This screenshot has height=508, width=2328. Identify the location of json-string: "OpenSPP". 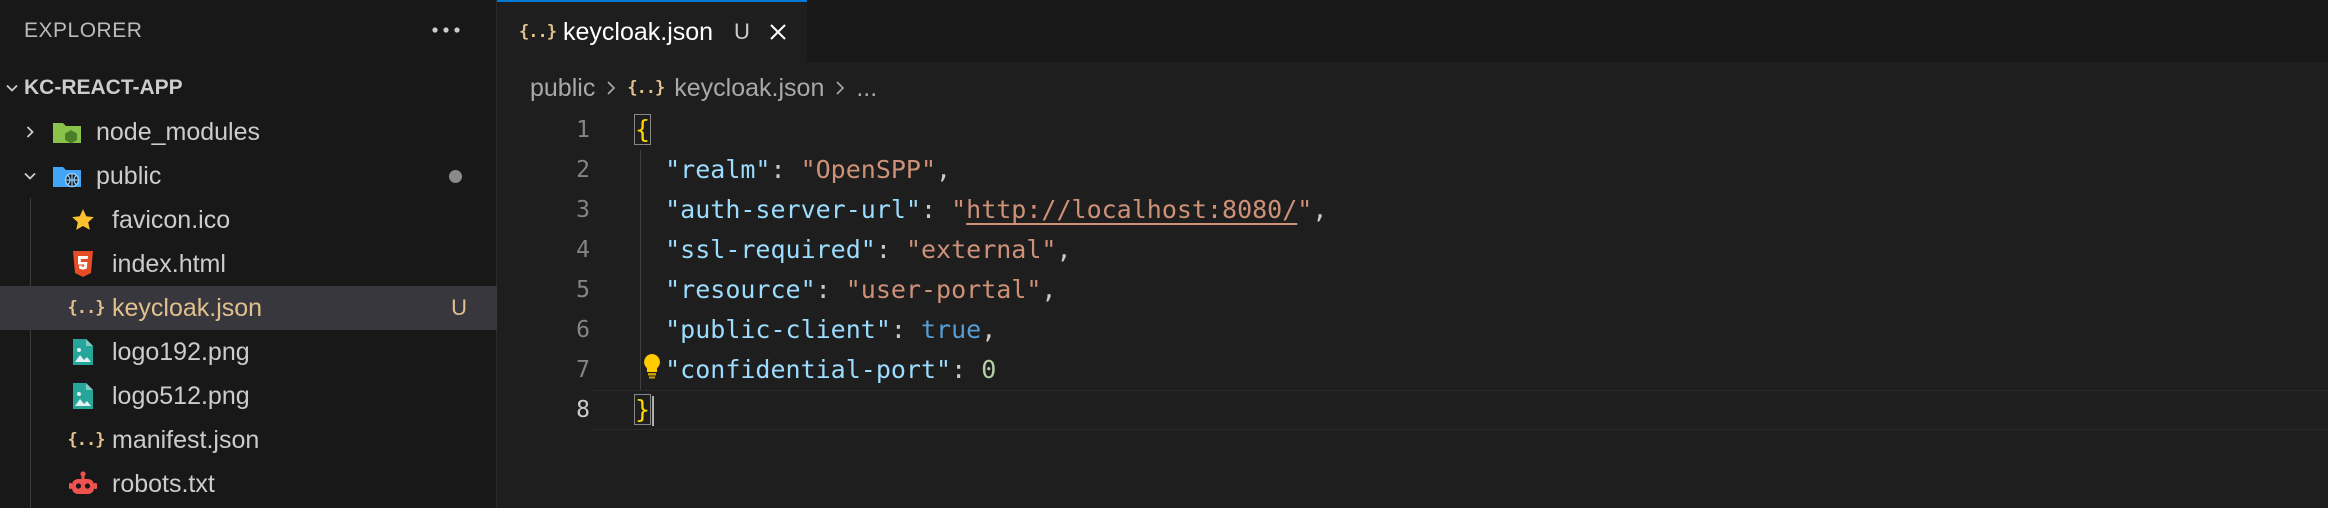
(868, 169).